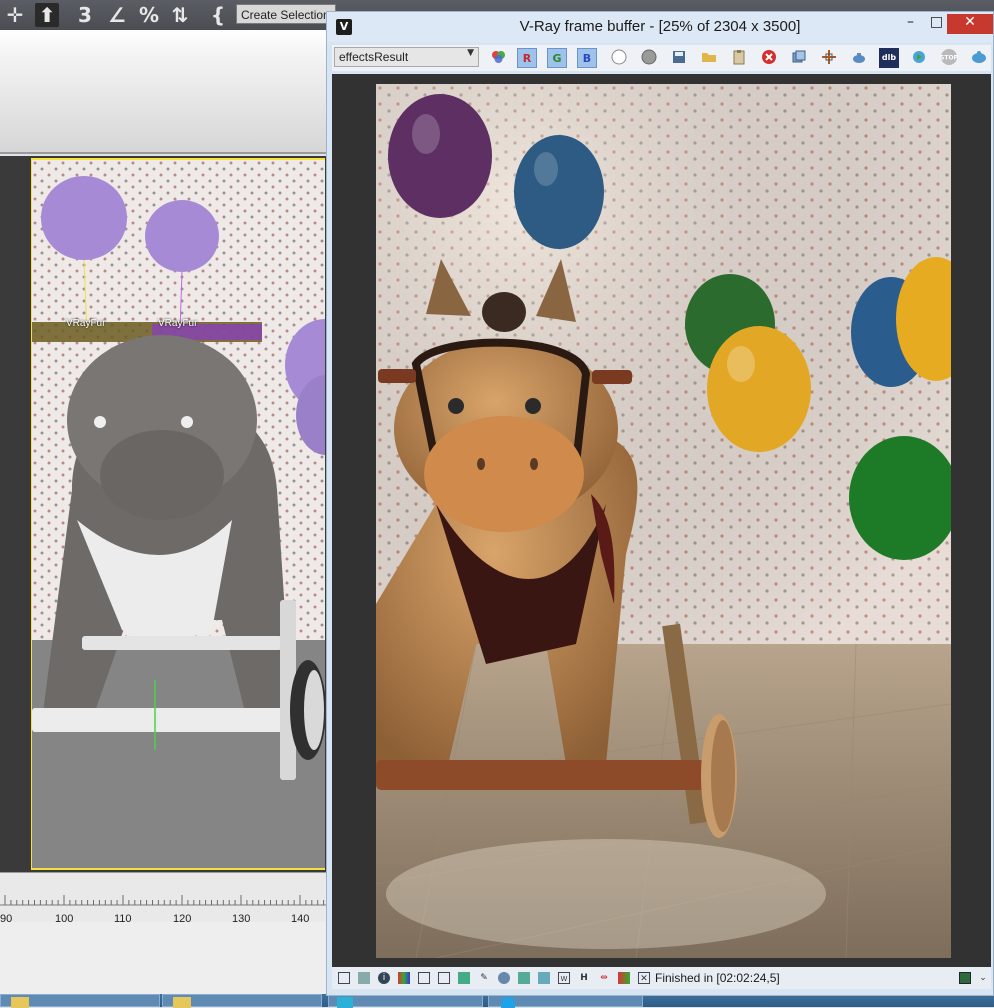 The width and height of the screenshot is (994, 1008). I want to click on max-status-area, so click(165, 959).